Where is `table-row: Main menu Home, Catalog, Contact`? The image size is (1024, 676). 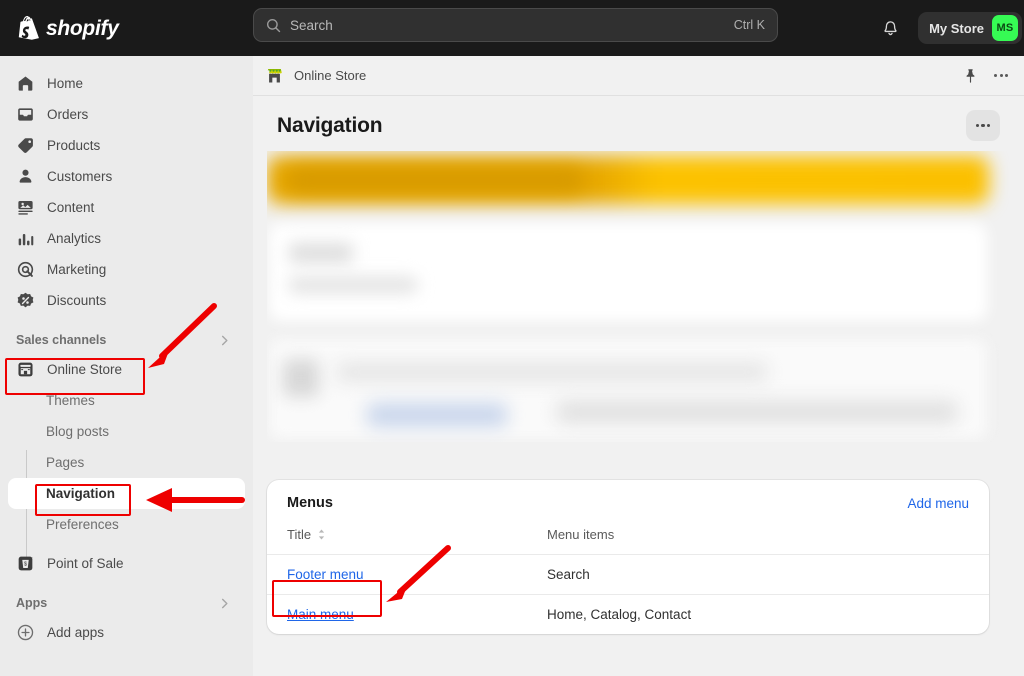 table-row: Main menu Home, Catalog, Contact is located at coordinates (628, 614).